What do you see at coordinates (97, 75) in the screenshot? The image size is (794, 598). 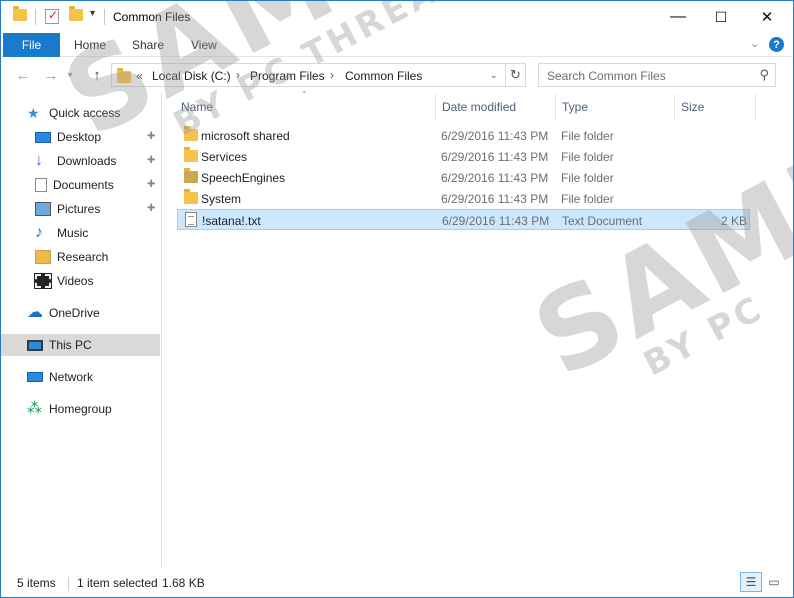 I see `up-button: ↑` at bounding box center [97, 75].